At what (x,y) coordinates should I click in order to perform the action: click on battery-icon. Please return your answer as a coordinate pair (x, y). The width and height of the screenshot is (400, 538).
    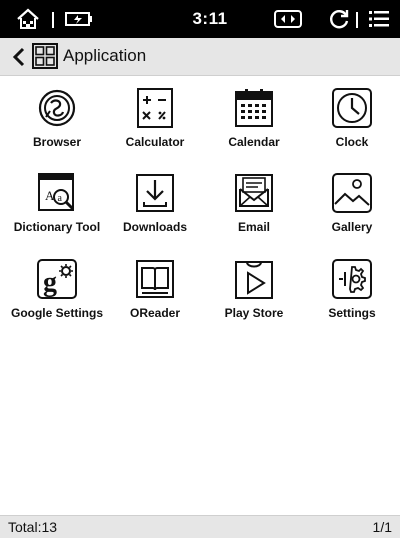
    Looking at the image, I should click on (79, 19).